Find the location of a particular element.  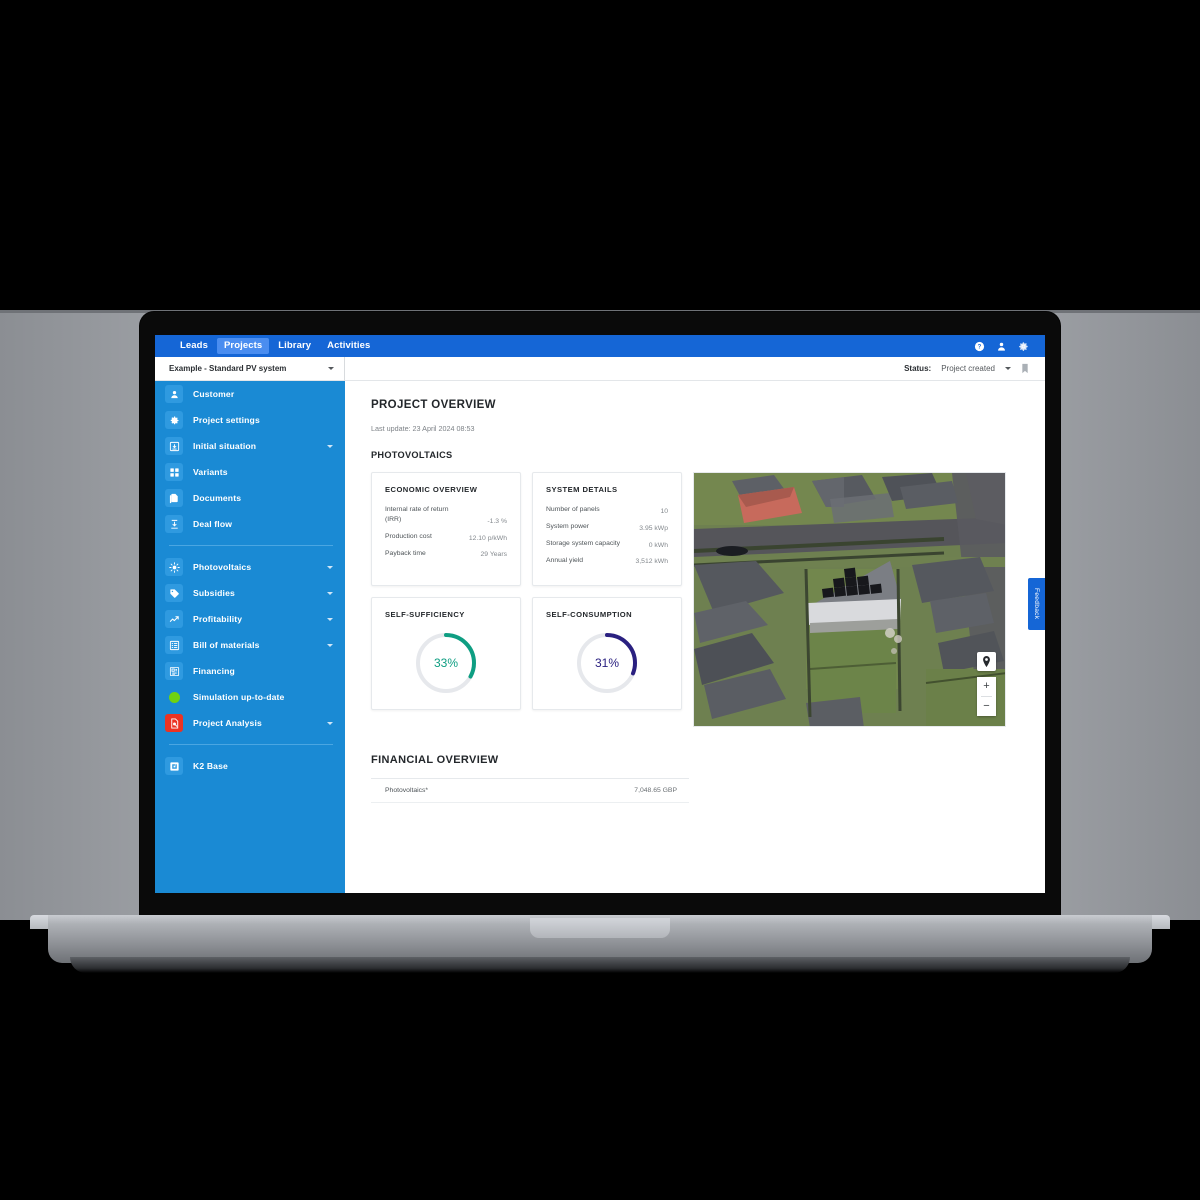

tag-icon is located at coordinates (174, 593).